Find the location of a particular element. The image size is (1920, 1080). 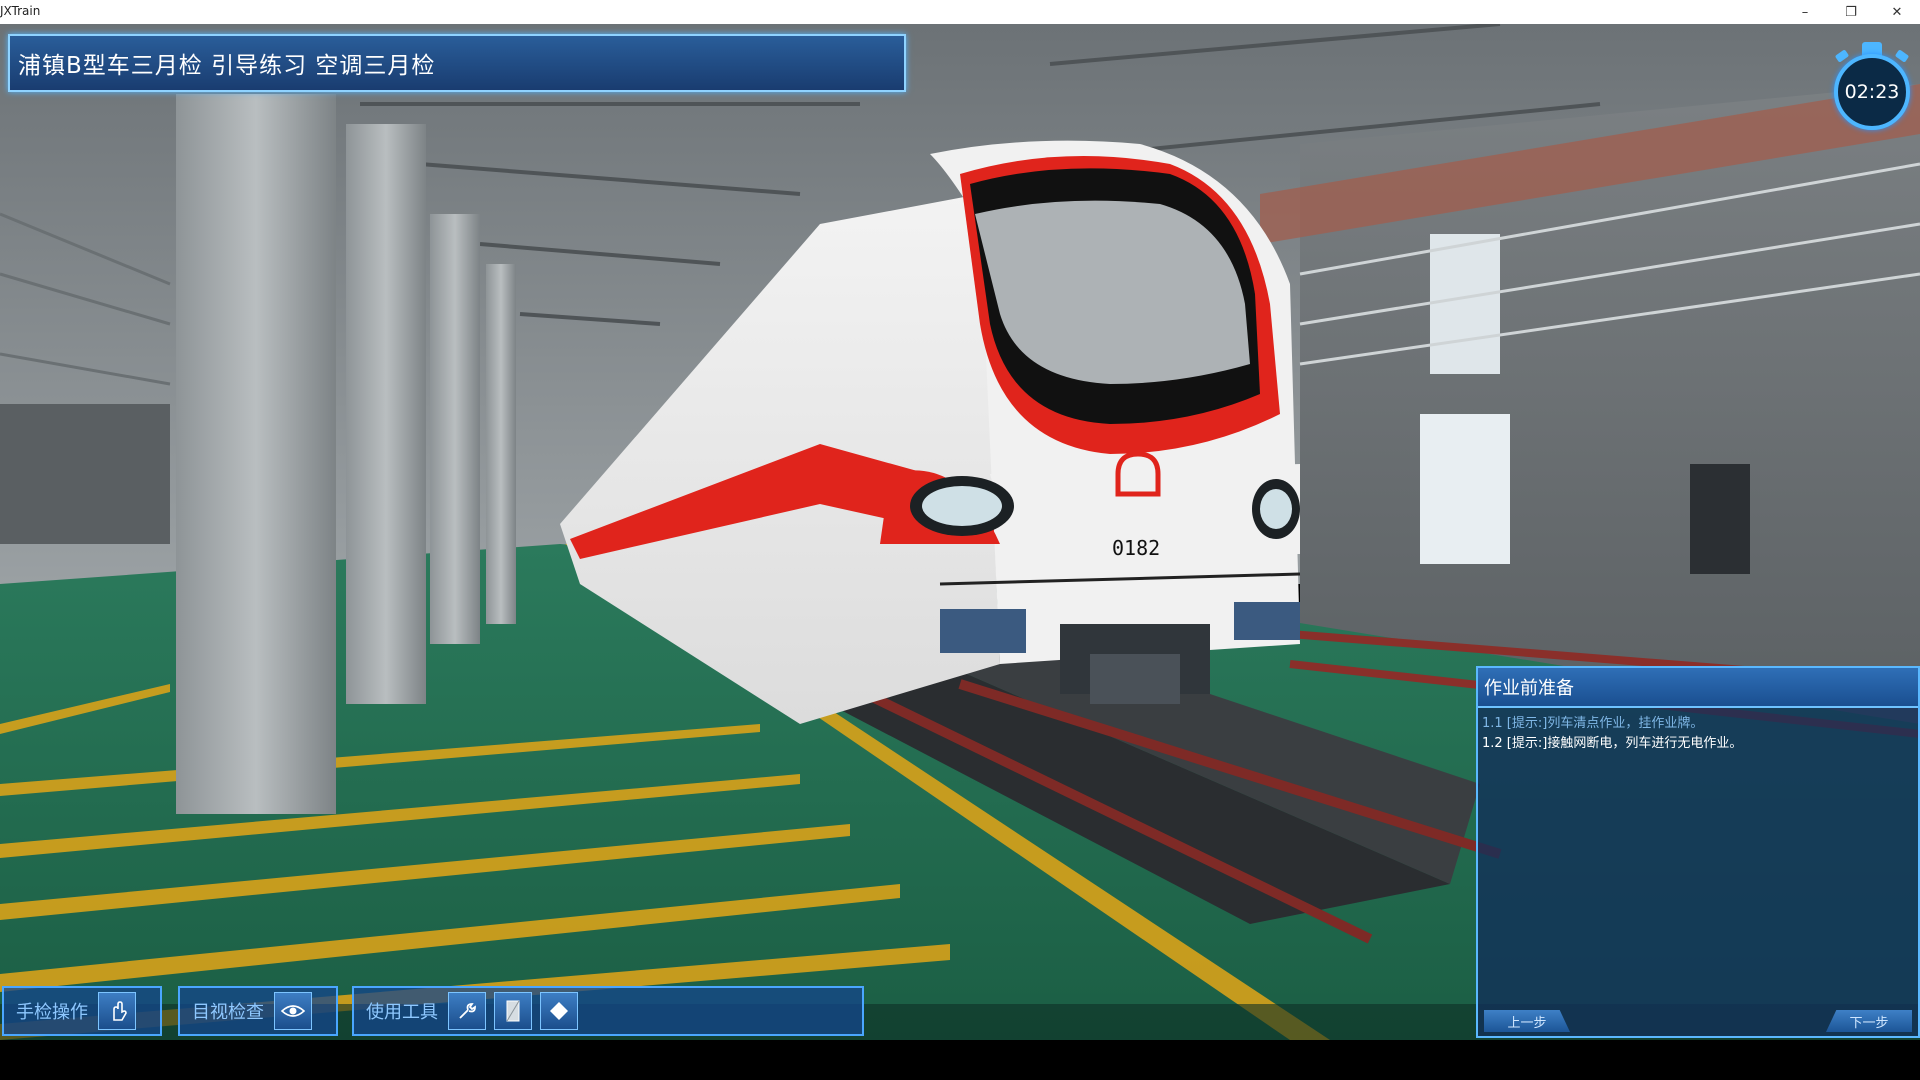

app-title: JXTrain is located at coordinates (20, 11).